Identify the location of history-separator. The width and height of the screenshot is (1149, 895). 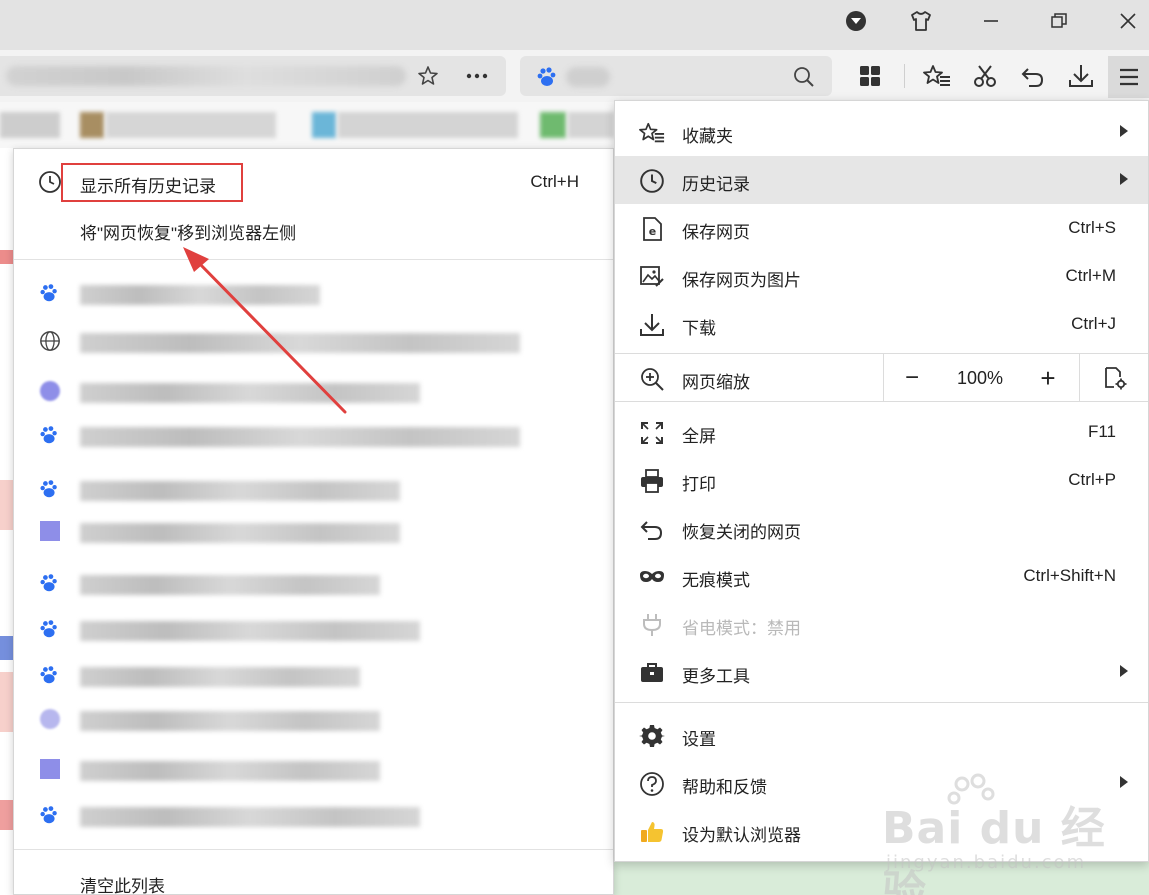
(313, 849).